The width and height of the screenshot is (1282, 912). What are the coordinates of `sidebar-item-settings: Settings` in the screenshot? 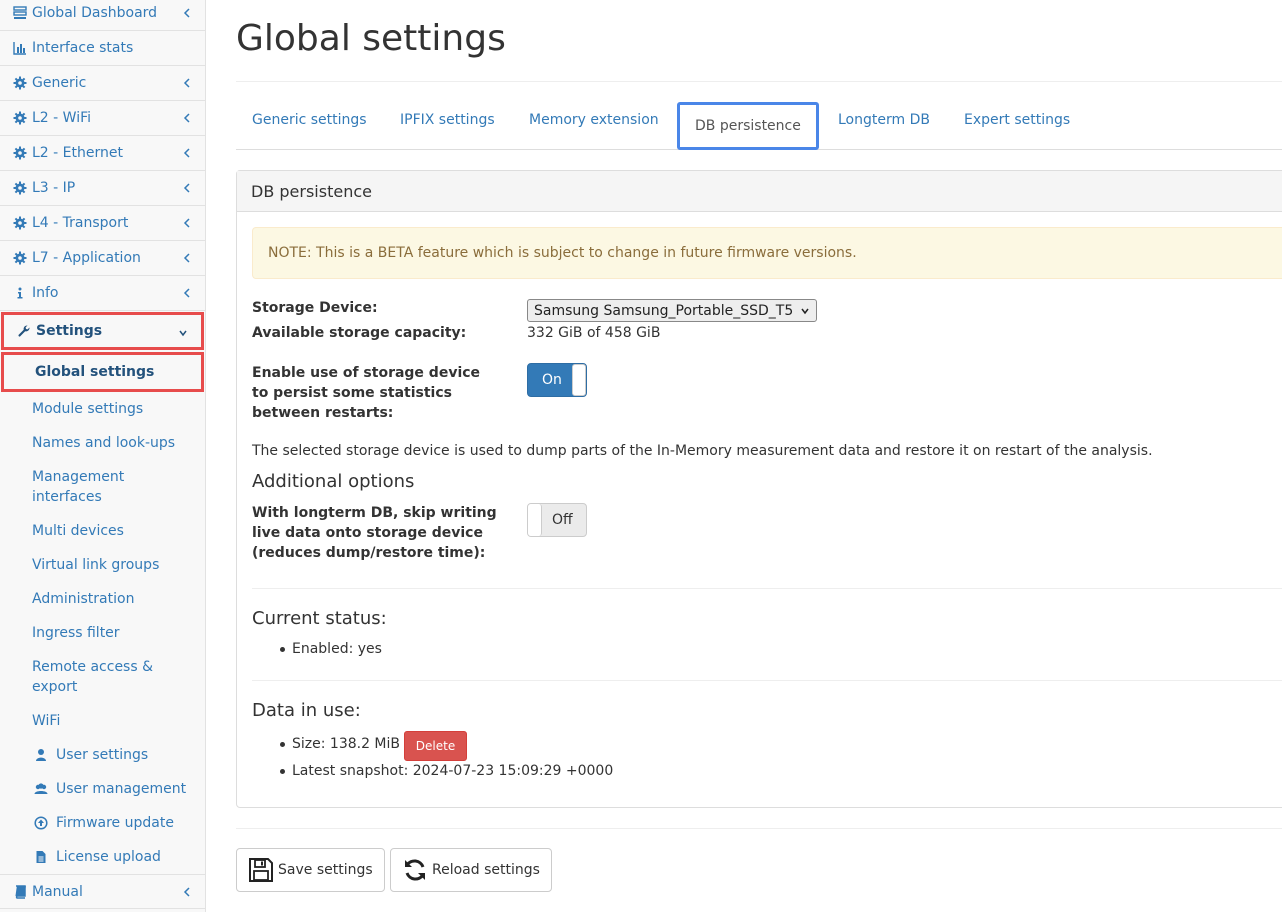 It's located at (102, 331).